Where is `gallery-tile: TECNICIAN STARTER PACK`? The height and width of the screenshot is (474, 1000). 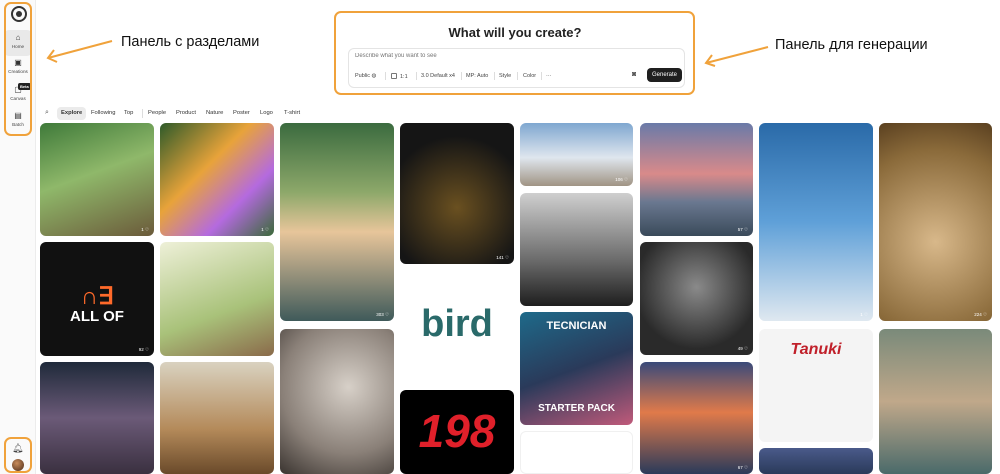 gallery-tile: TECNICIAN STARTER PACK is located at coordinates (576, 368).